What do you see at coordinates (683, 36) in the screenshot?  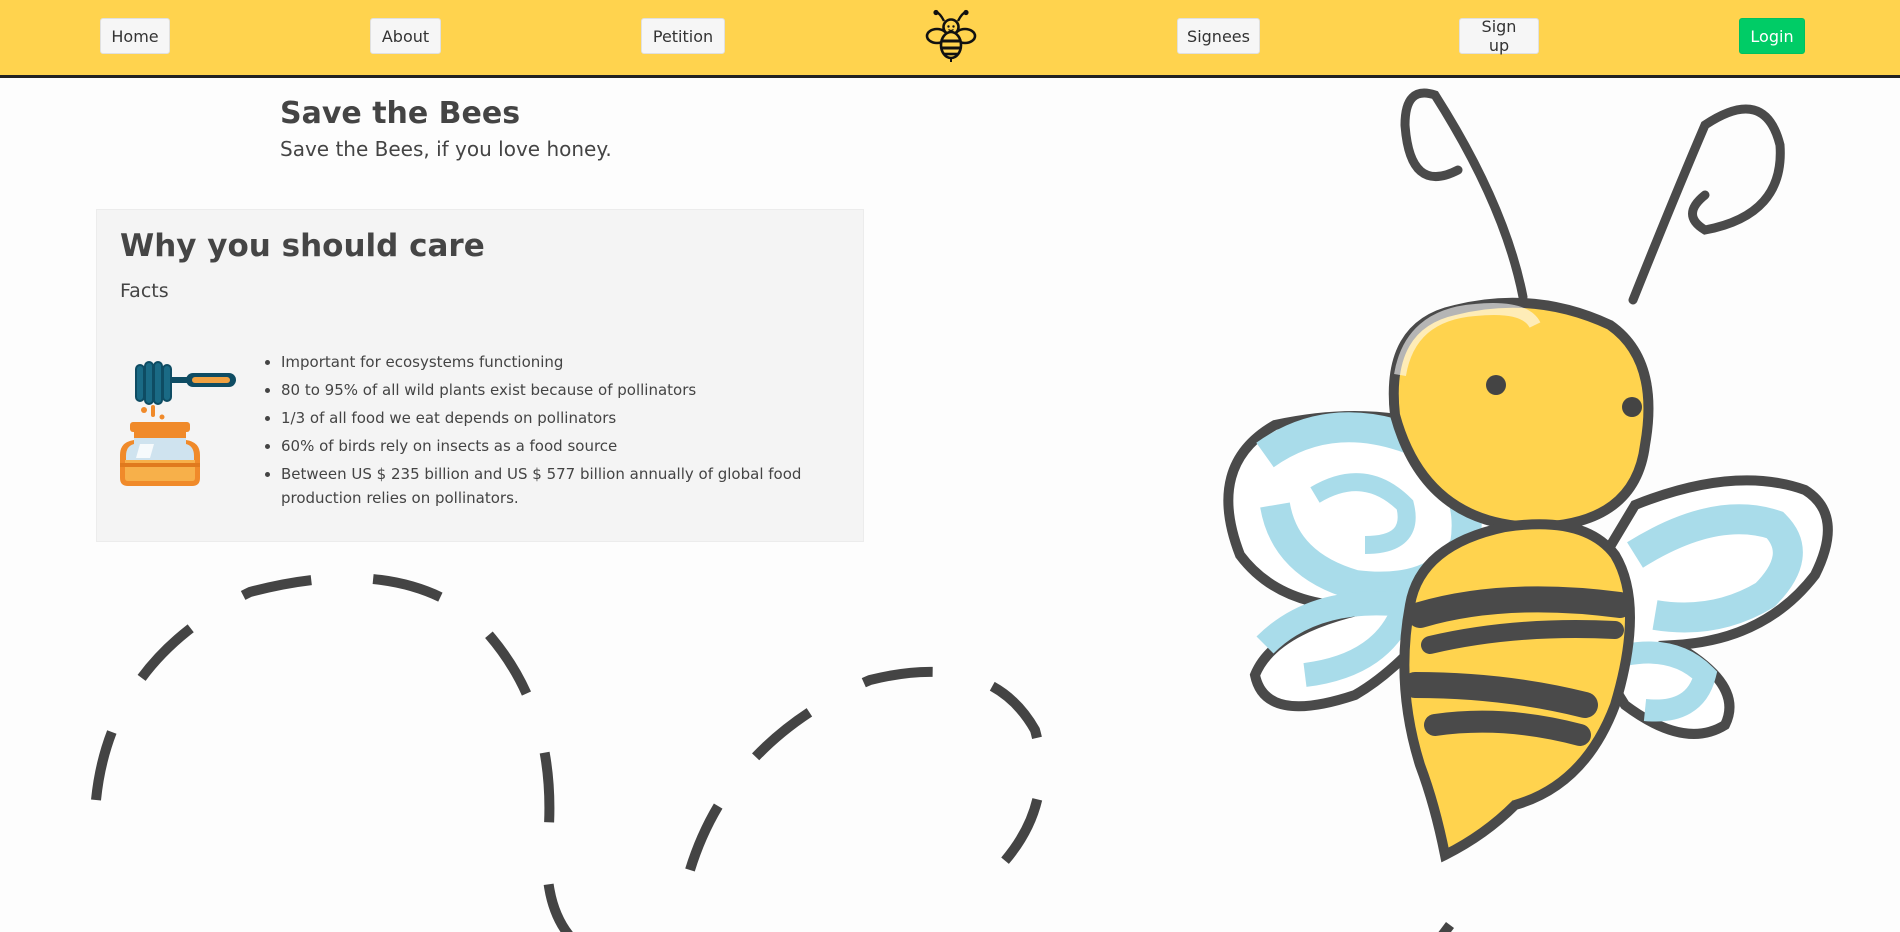 I see `nav-petition-button: Petition` at bounding box center [683, 36].